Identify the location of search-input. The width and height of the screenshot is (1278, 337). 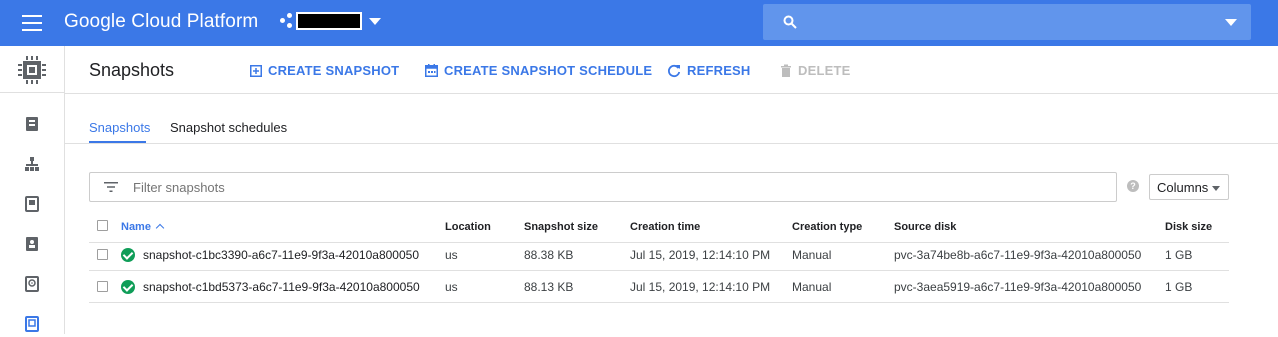
(1007, 22).